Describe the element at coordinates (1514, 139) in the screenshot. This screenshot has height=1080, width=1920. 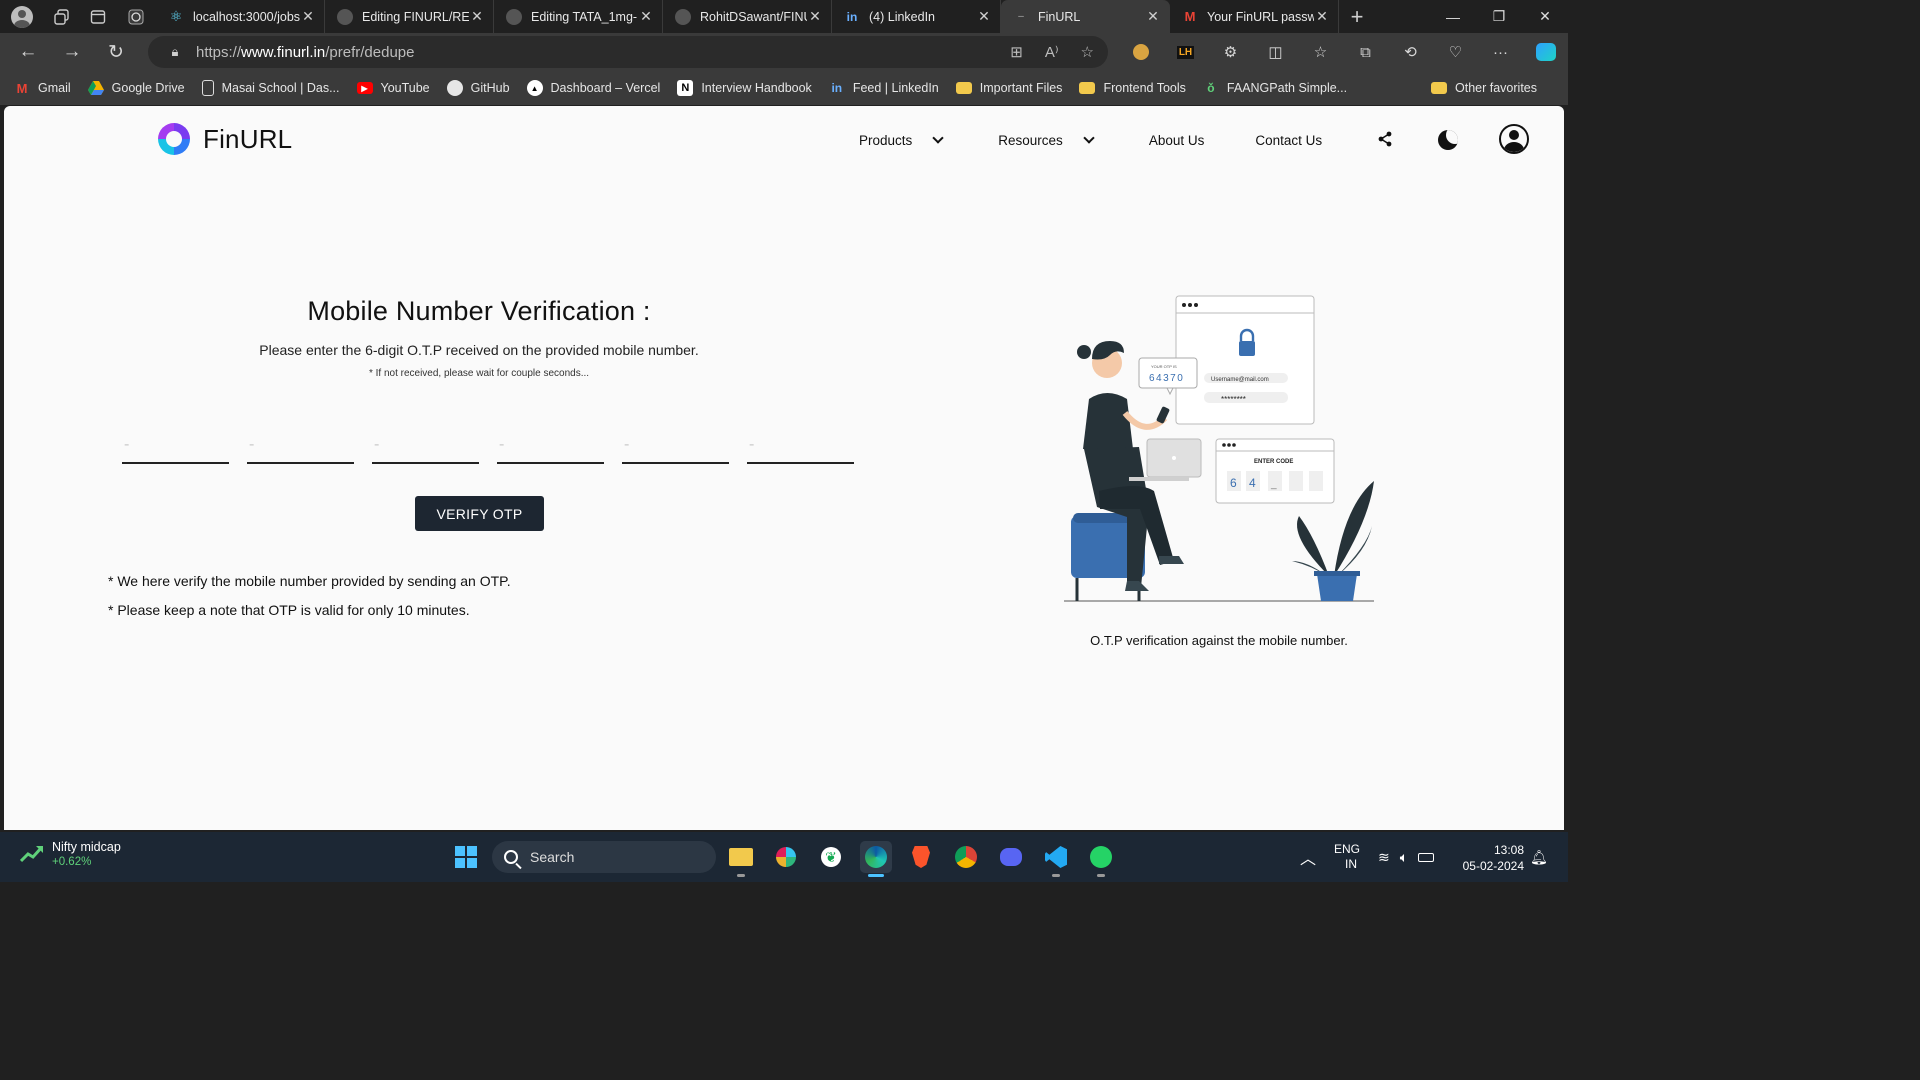
I see `user-account-icon` at that location.